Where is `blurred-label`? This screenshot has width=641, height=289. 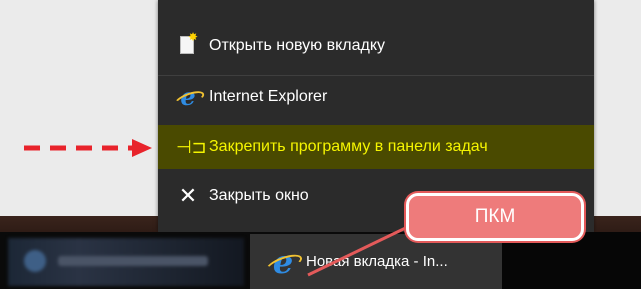 blurred-label is located at coordinates (133, 261).